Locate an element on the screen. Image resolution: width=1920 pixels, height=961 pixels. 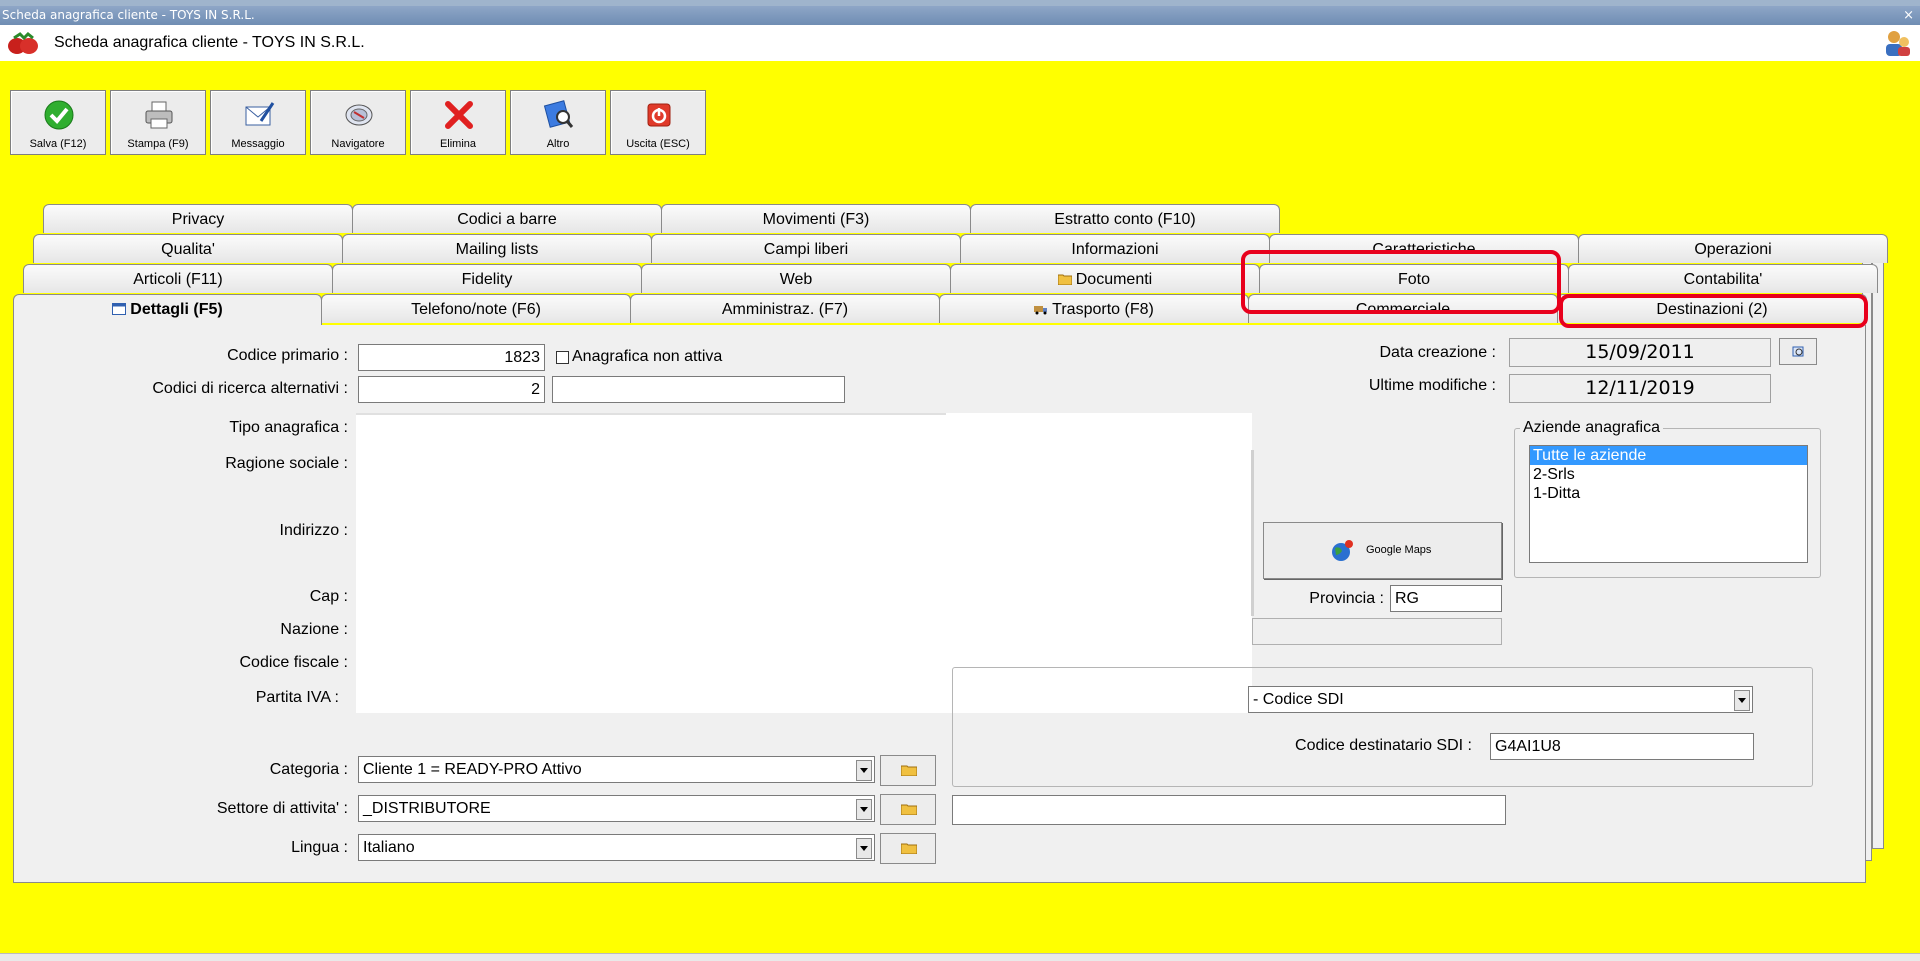
tab-documenti-label: Documenti is located at coordinates (1114, 279).